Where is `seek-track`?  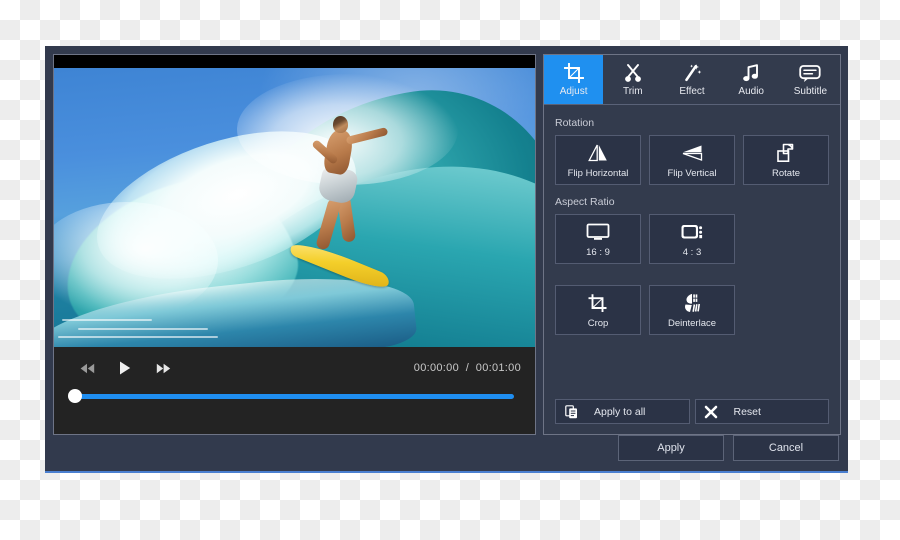
seek-track is located at coordinates (294, 396).